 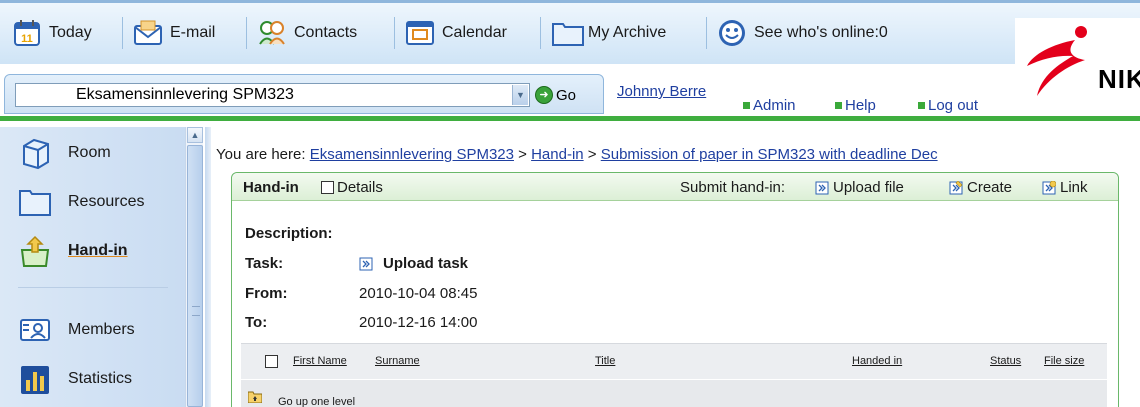 I want to click on room-cube-icon, so click(x=35, y=153).